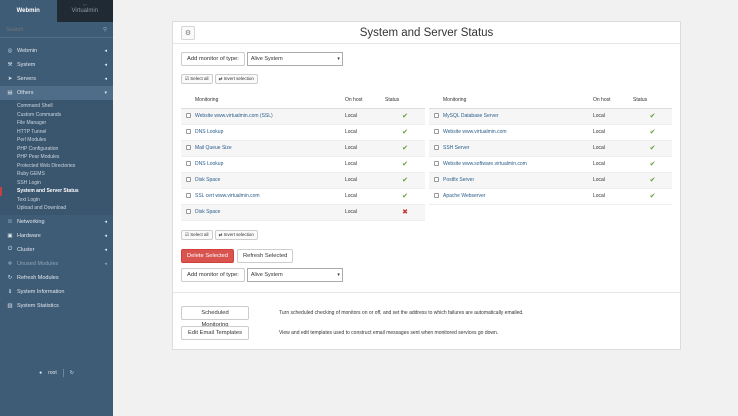 Image resolution: width=738 pixels, height=416 pixels. What do you see at coordinates (56, 123) in the screenshot?
I see `submenu-item: File Manager` at bounding box center [56, 123].